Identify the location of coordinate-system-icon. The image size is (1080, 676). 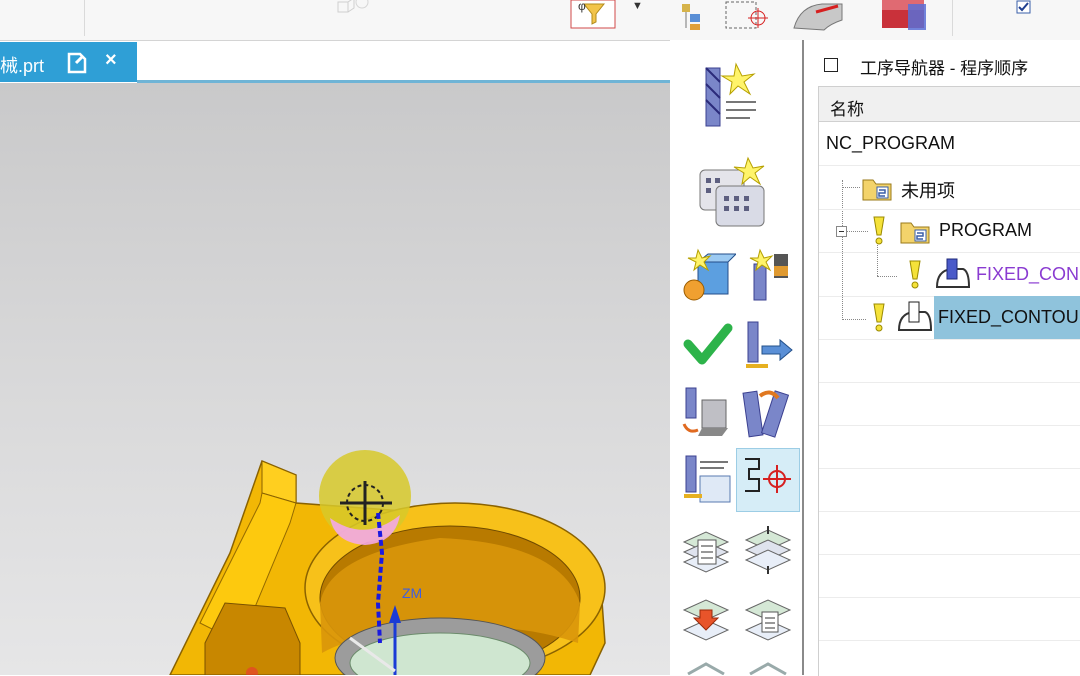
(768, 475).